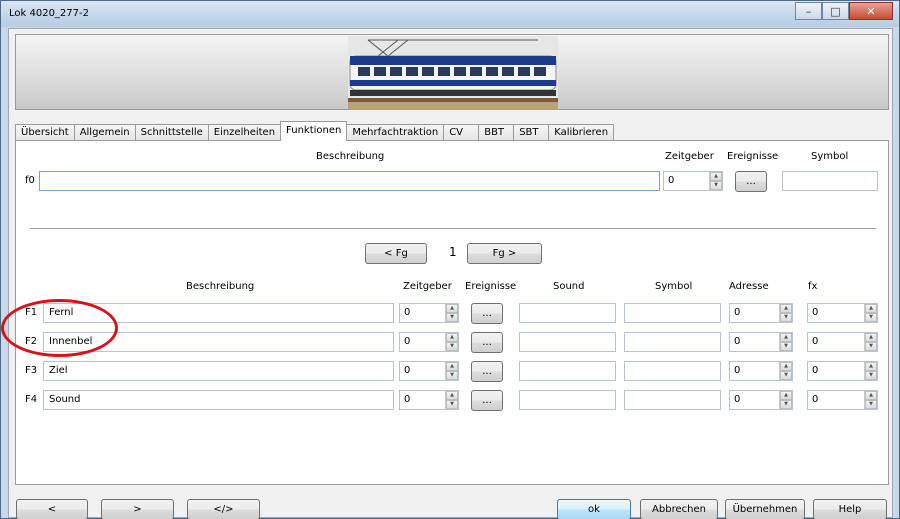 Image resolution: width=900 pixels, height=519 pixels. Describe the element at coordinates (674, 286) in the screenshot. I see `symbol-header: Symbol` at that location.